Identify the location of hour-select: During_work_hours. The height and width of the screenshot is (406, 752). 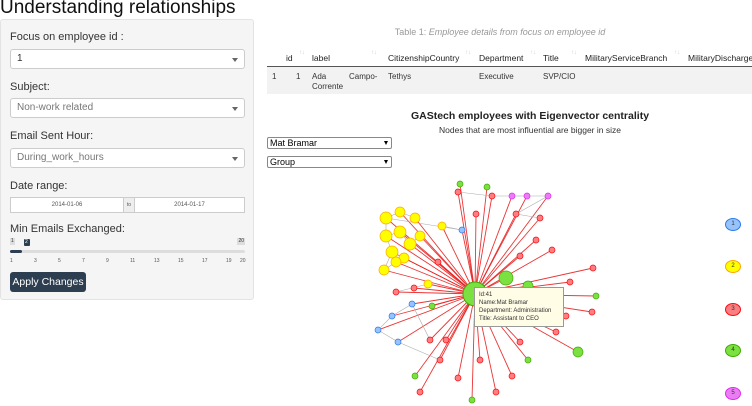
(127, 158).